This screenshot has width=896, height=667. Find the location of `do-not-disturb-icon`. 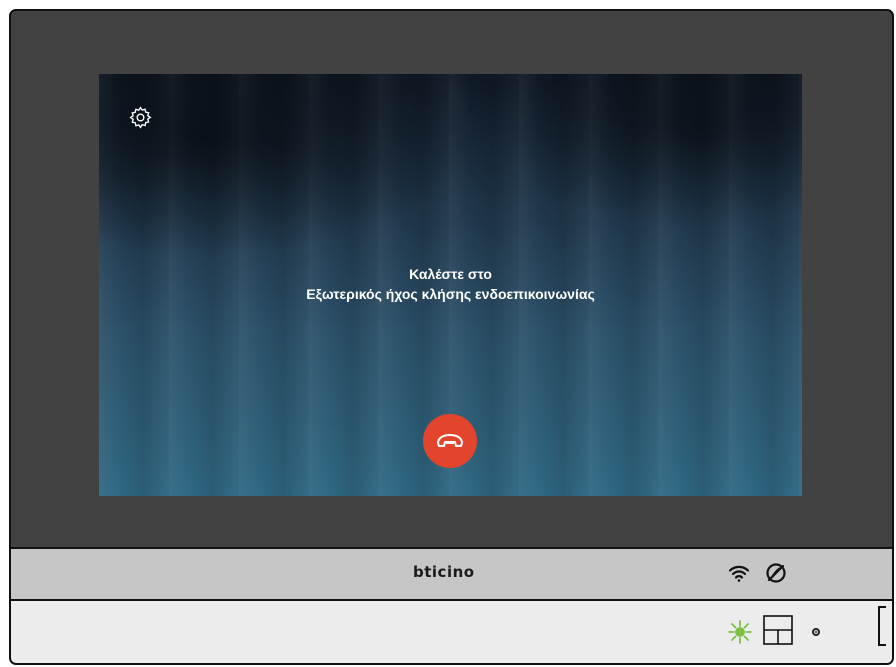

do-not-disturb-icon is located at coordinates (776, 573).